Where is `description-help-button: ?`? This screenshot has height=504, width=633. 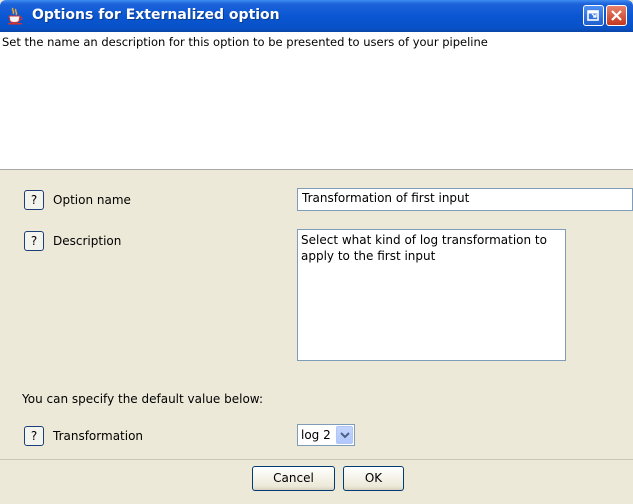 description-help-button: ? is located at coordinates (34, 241).